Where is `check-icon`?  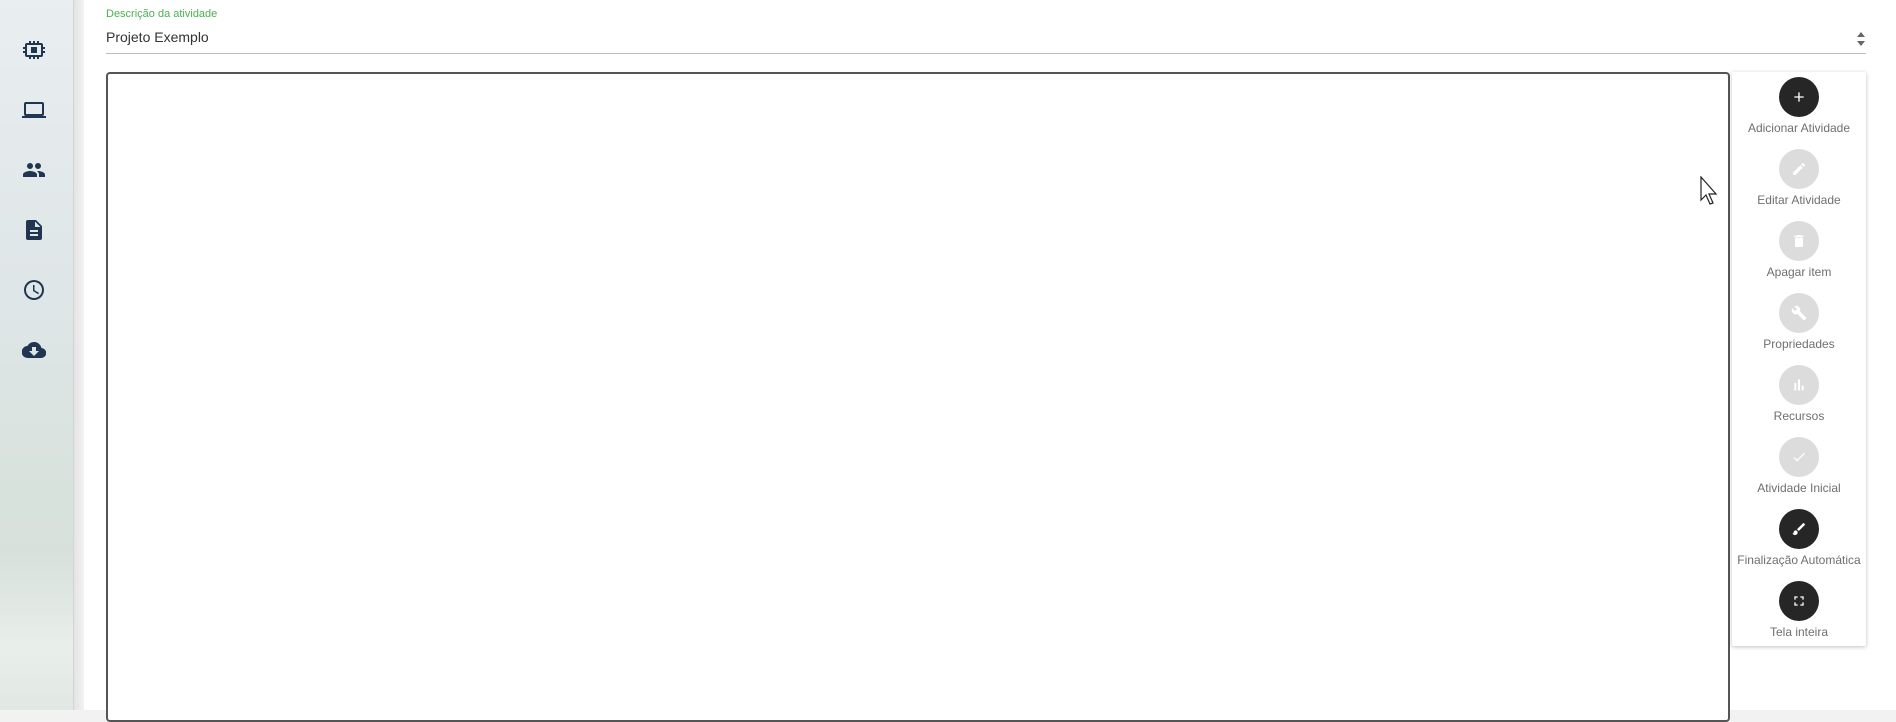 check-icon is located at coordinates (1799, 457).